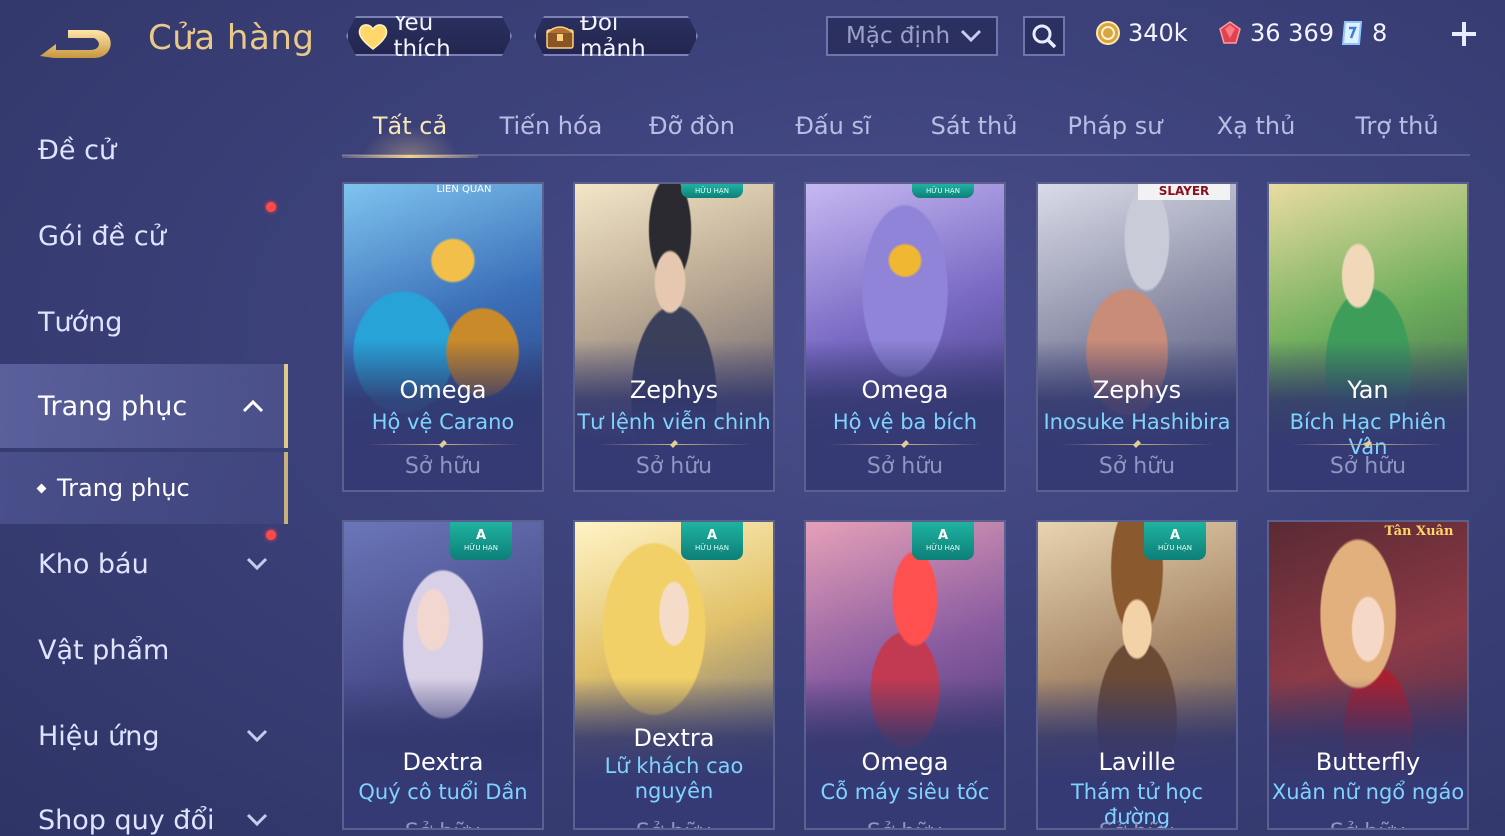  I want to click on sidebar-item-label: Hiệu ứng, so click(99, 736).